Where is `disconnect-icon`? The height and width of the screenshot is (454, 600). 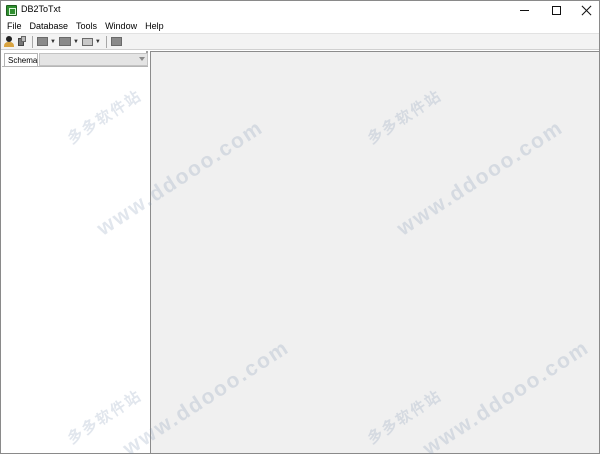
disconnect-icon is located at coordinates (22, 41).